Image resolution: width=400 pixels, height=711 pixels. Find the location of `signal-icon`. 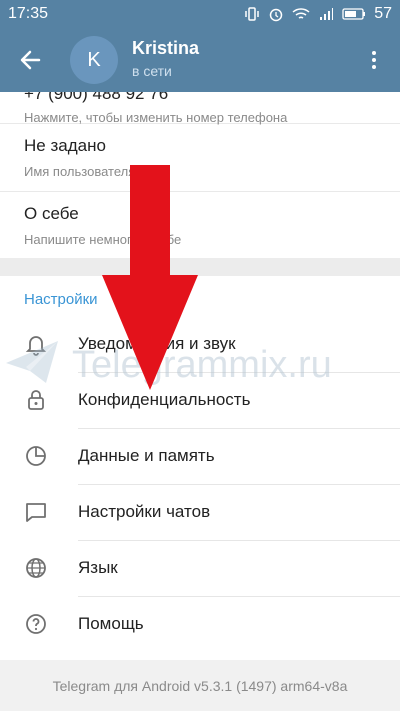

signal-icon is located at coordinates (326, 14).